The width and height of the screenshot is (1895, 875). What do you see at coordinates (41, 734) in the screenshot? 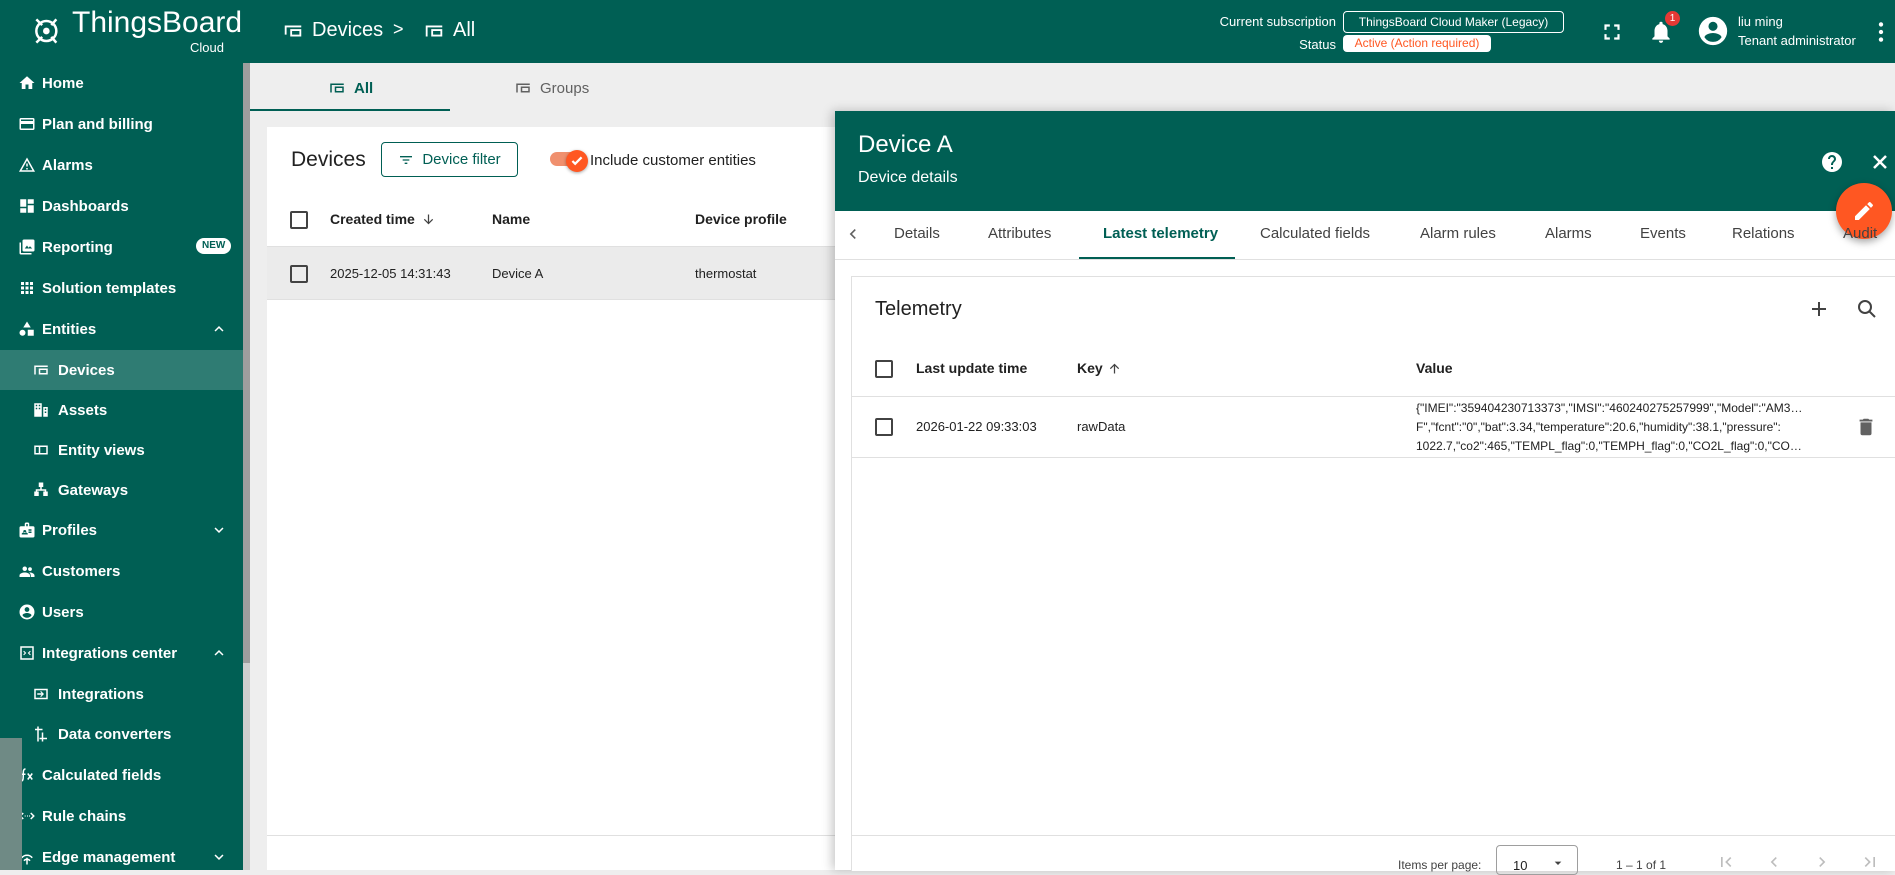
I see `data-converters-icon` at bounding box center [41, 734].